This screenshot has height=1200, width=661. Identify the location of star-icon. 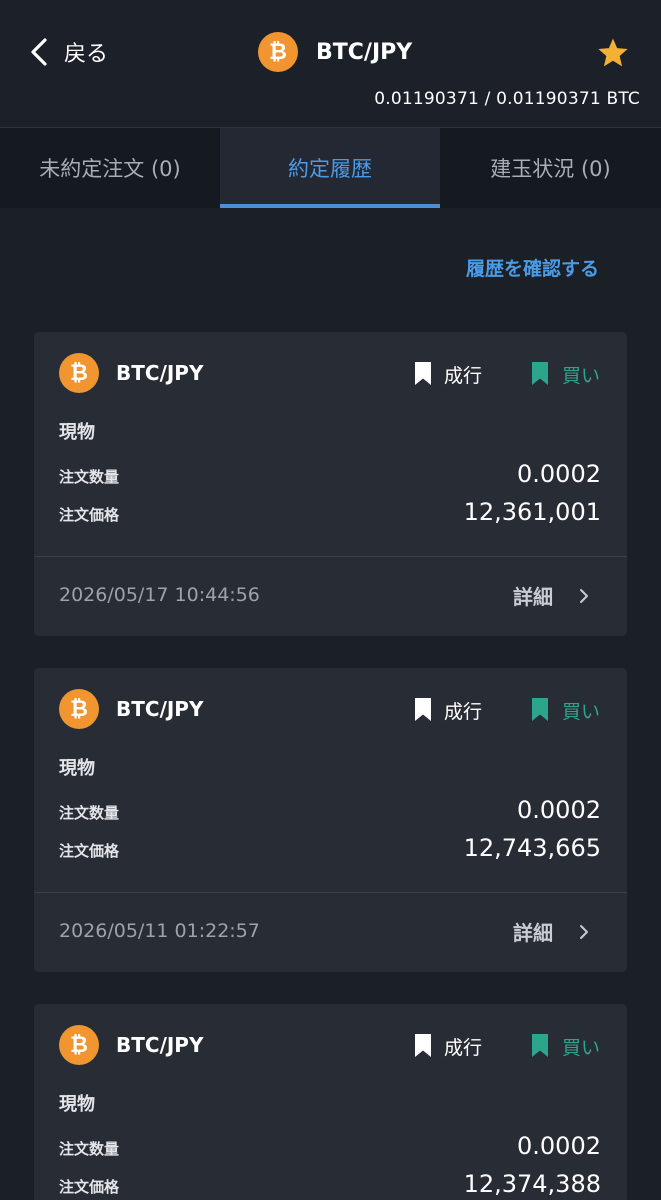
(613, 53).